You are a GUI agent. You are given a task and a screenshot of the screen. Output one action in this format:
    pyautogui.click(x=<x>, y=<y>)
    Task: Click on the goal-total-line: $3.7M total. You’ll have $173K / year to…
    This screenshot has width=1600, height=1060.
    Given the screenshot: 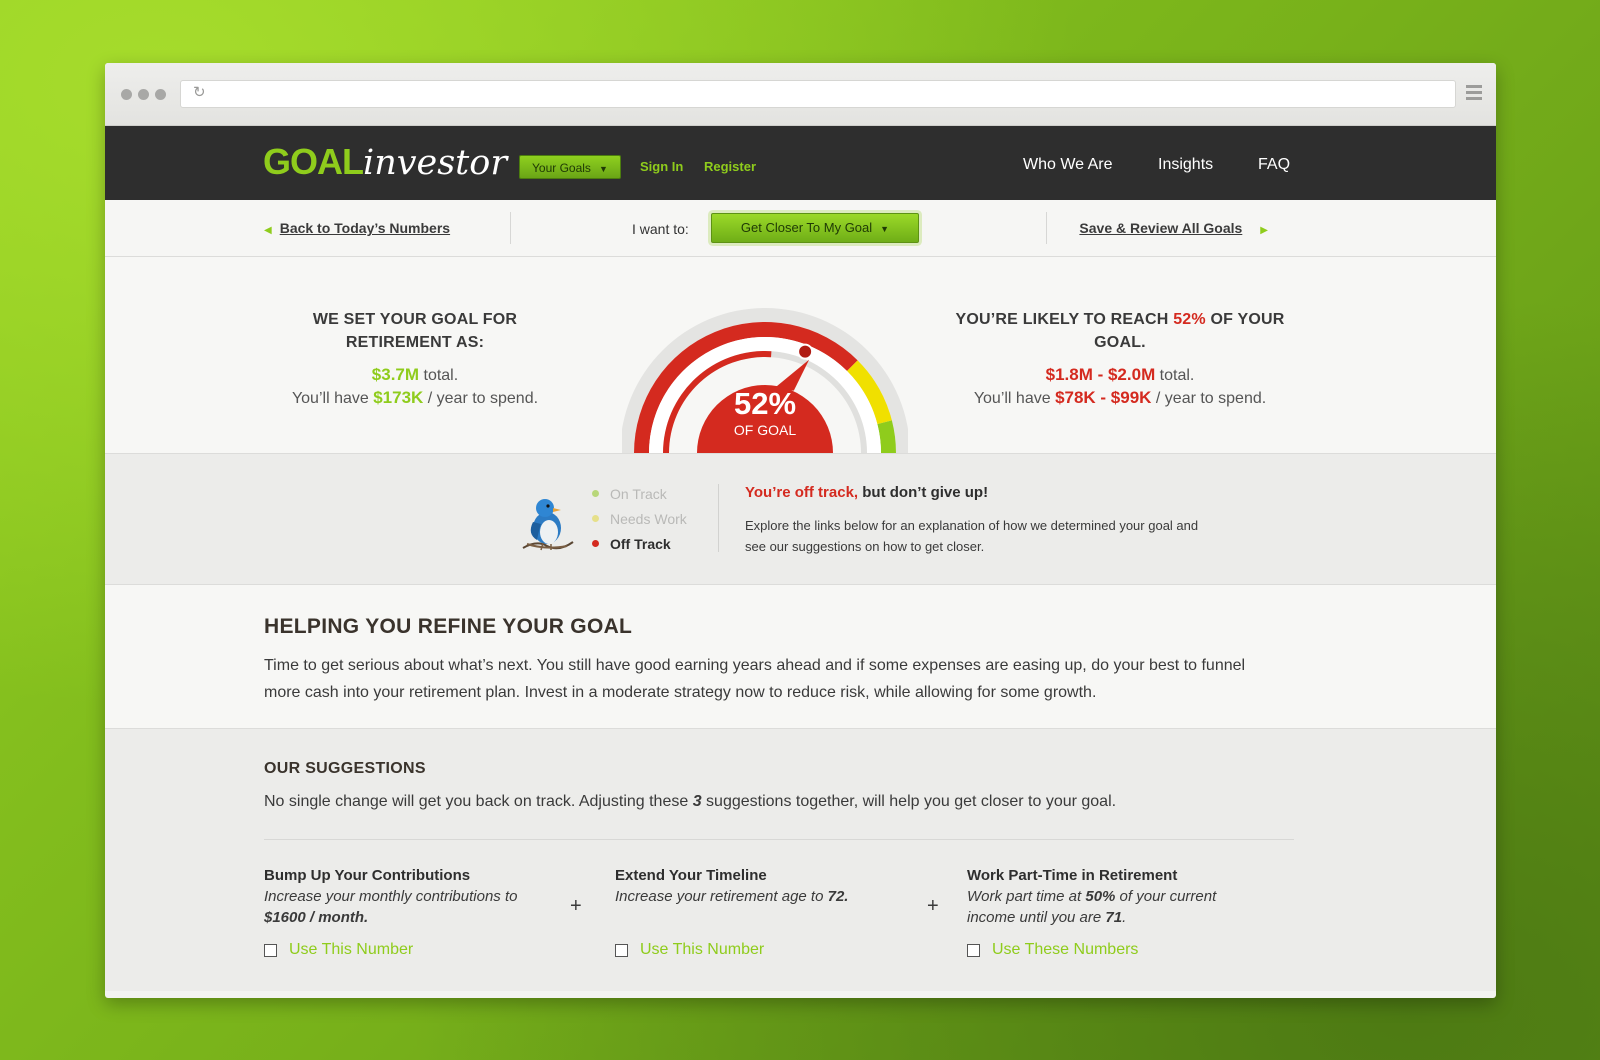 What is the action you would take?
    pyautogui.click(x=415, y=387)
    